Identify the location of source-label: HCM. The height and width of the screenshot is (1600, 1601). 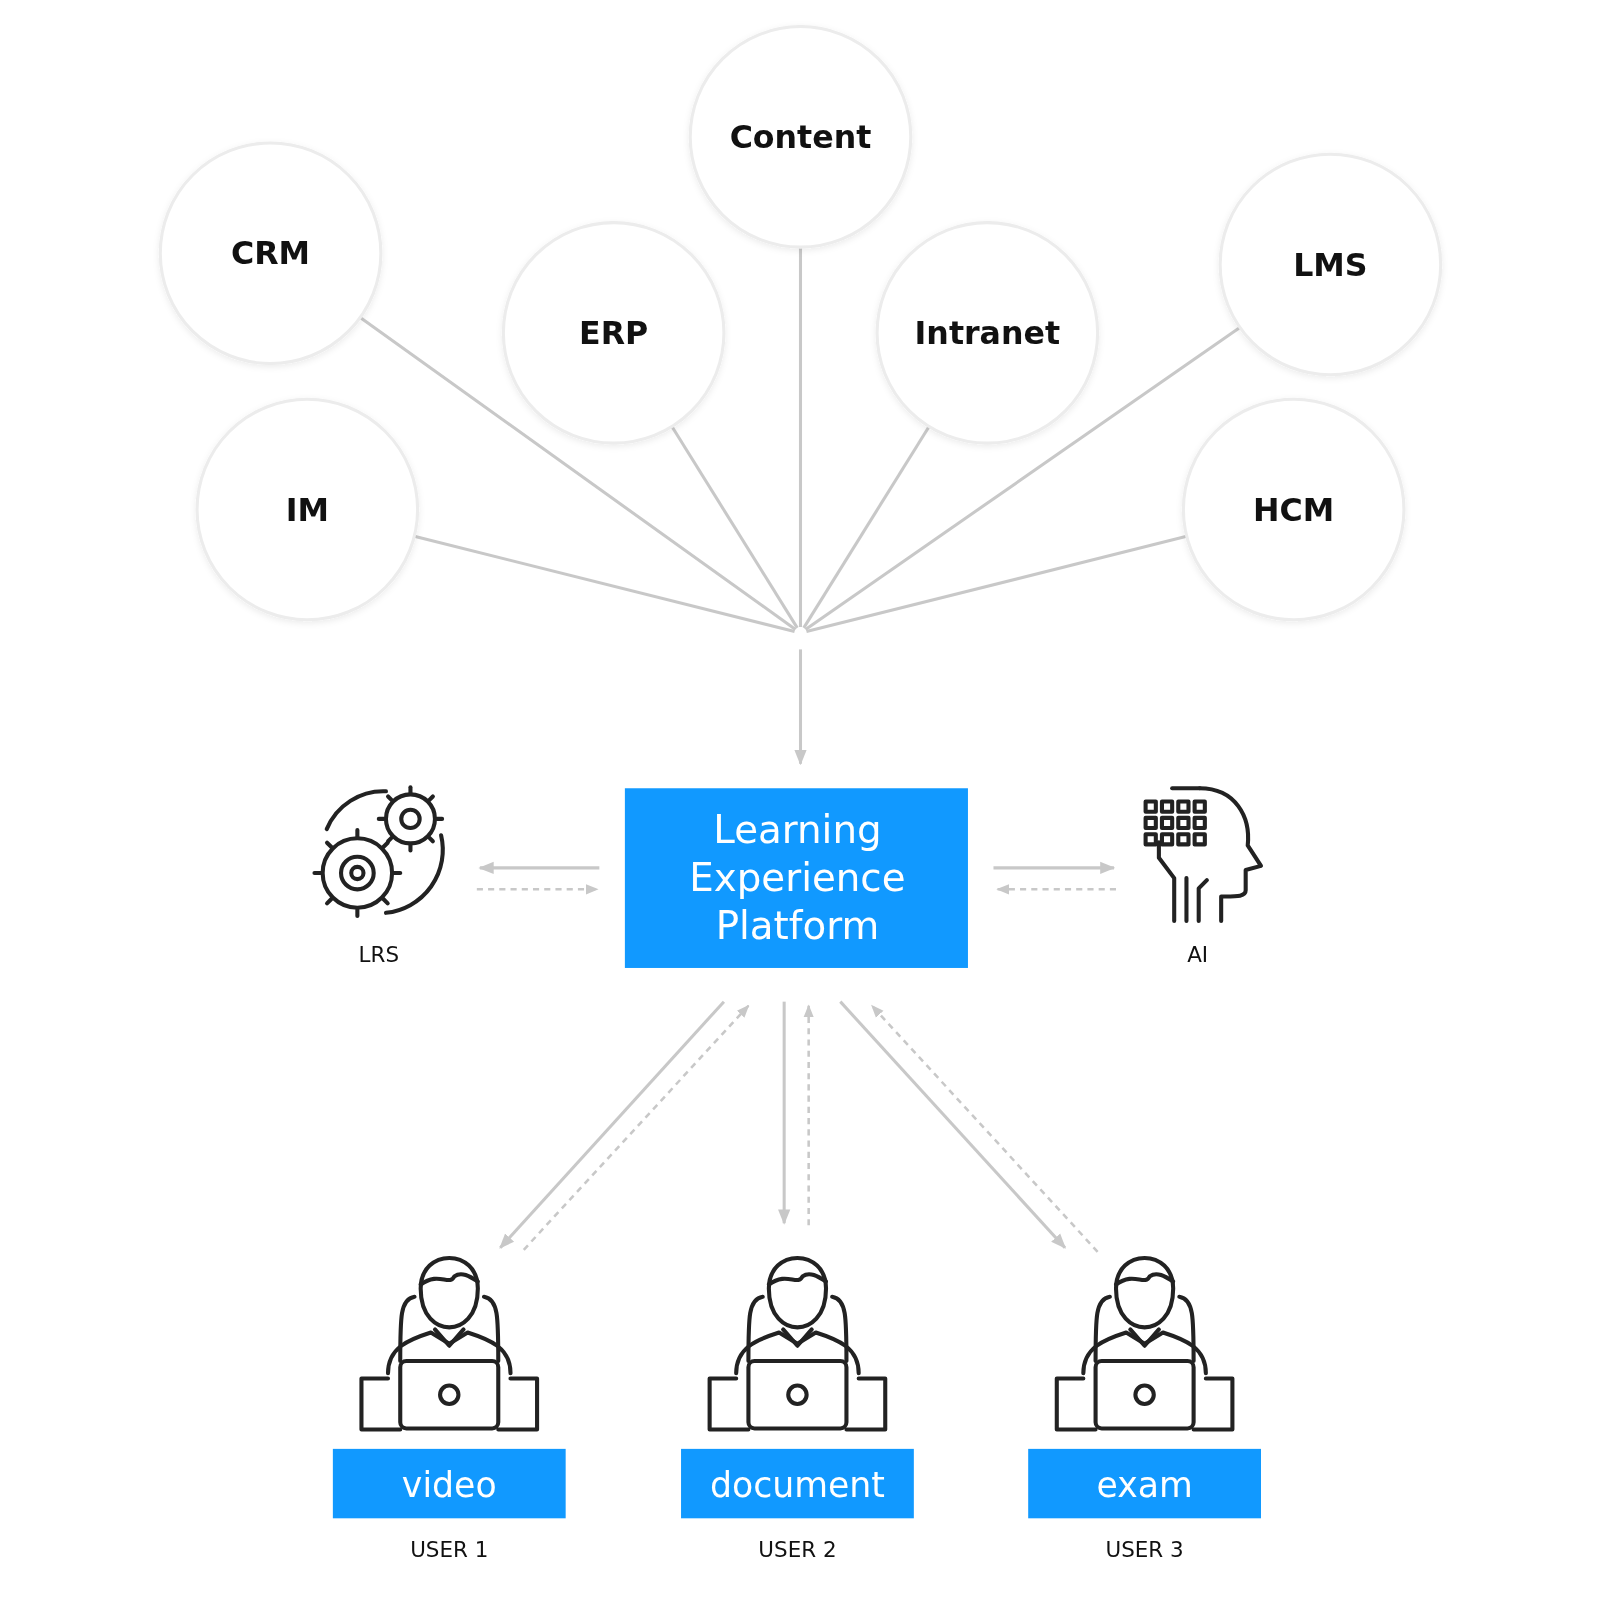
(1294, 509).